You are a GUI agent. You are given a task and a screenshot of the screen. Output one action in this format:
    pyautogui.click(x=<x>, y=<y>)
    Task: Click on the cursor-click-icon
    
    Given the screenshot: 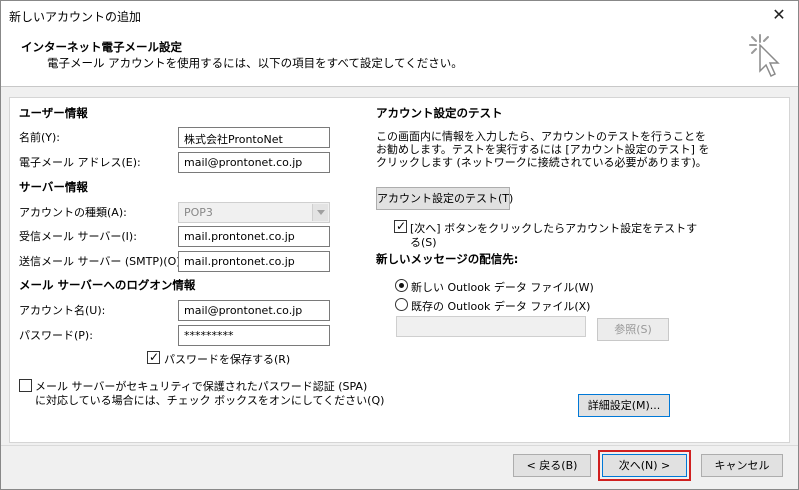 What is the action you would take?
    pyautogui.click(x=764, y=56)
    